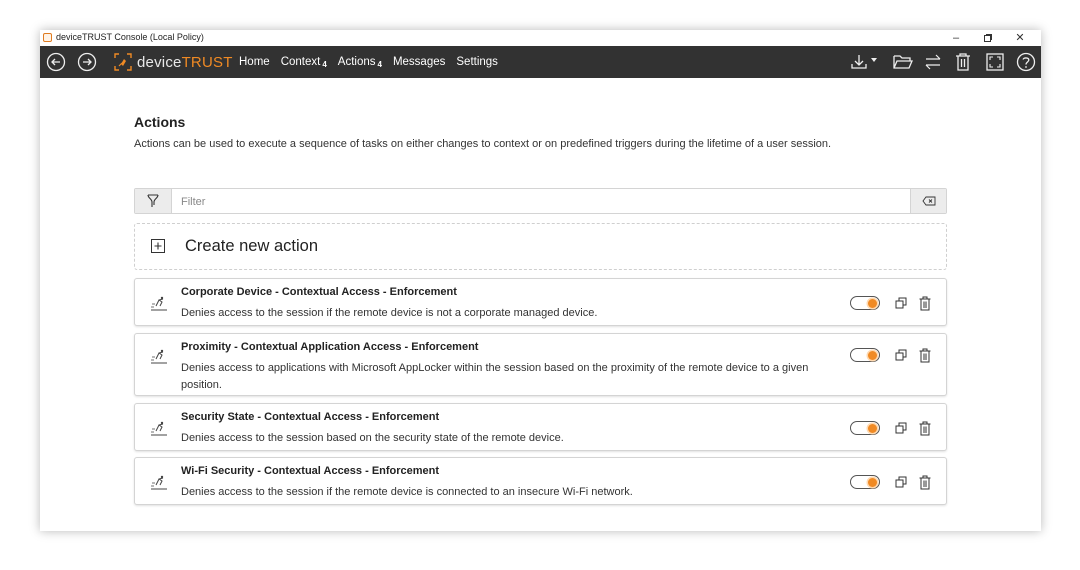 This screenshot has height=570, width=1080. I want to click on download-button, so click(865, 62).